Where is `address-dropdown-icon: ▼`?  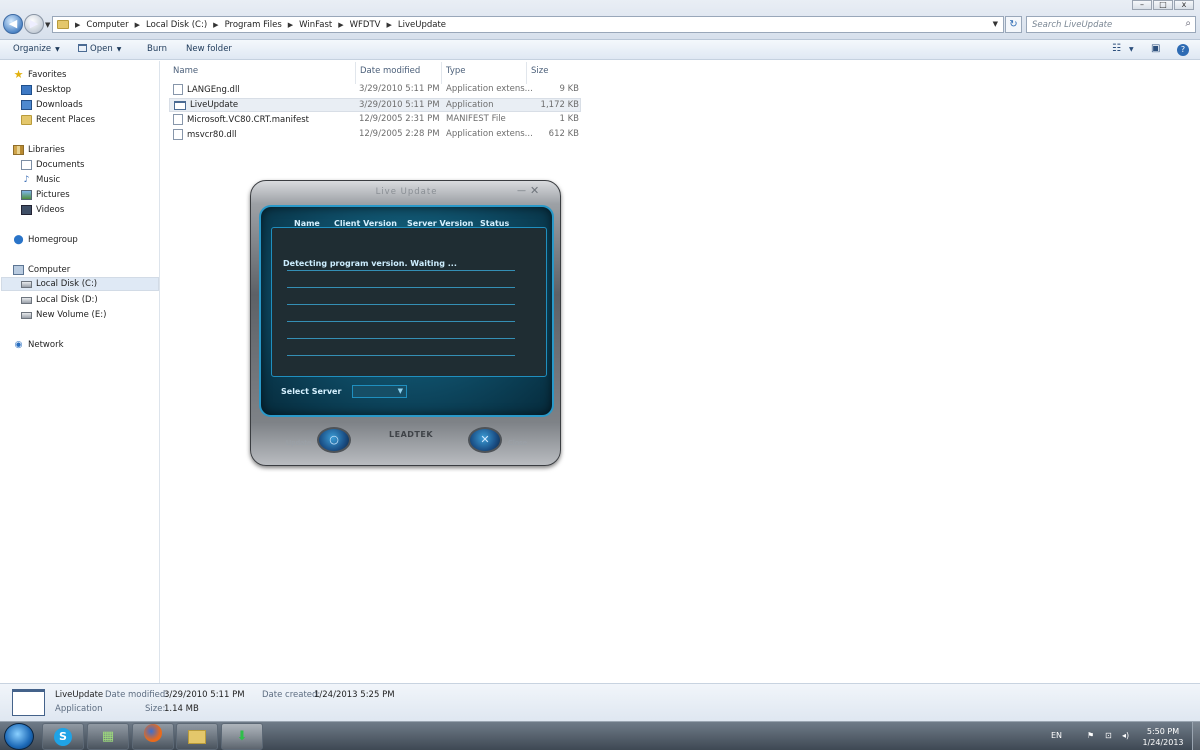
address-dropdown-icon: ▼ is located at coordinates (995, 24).